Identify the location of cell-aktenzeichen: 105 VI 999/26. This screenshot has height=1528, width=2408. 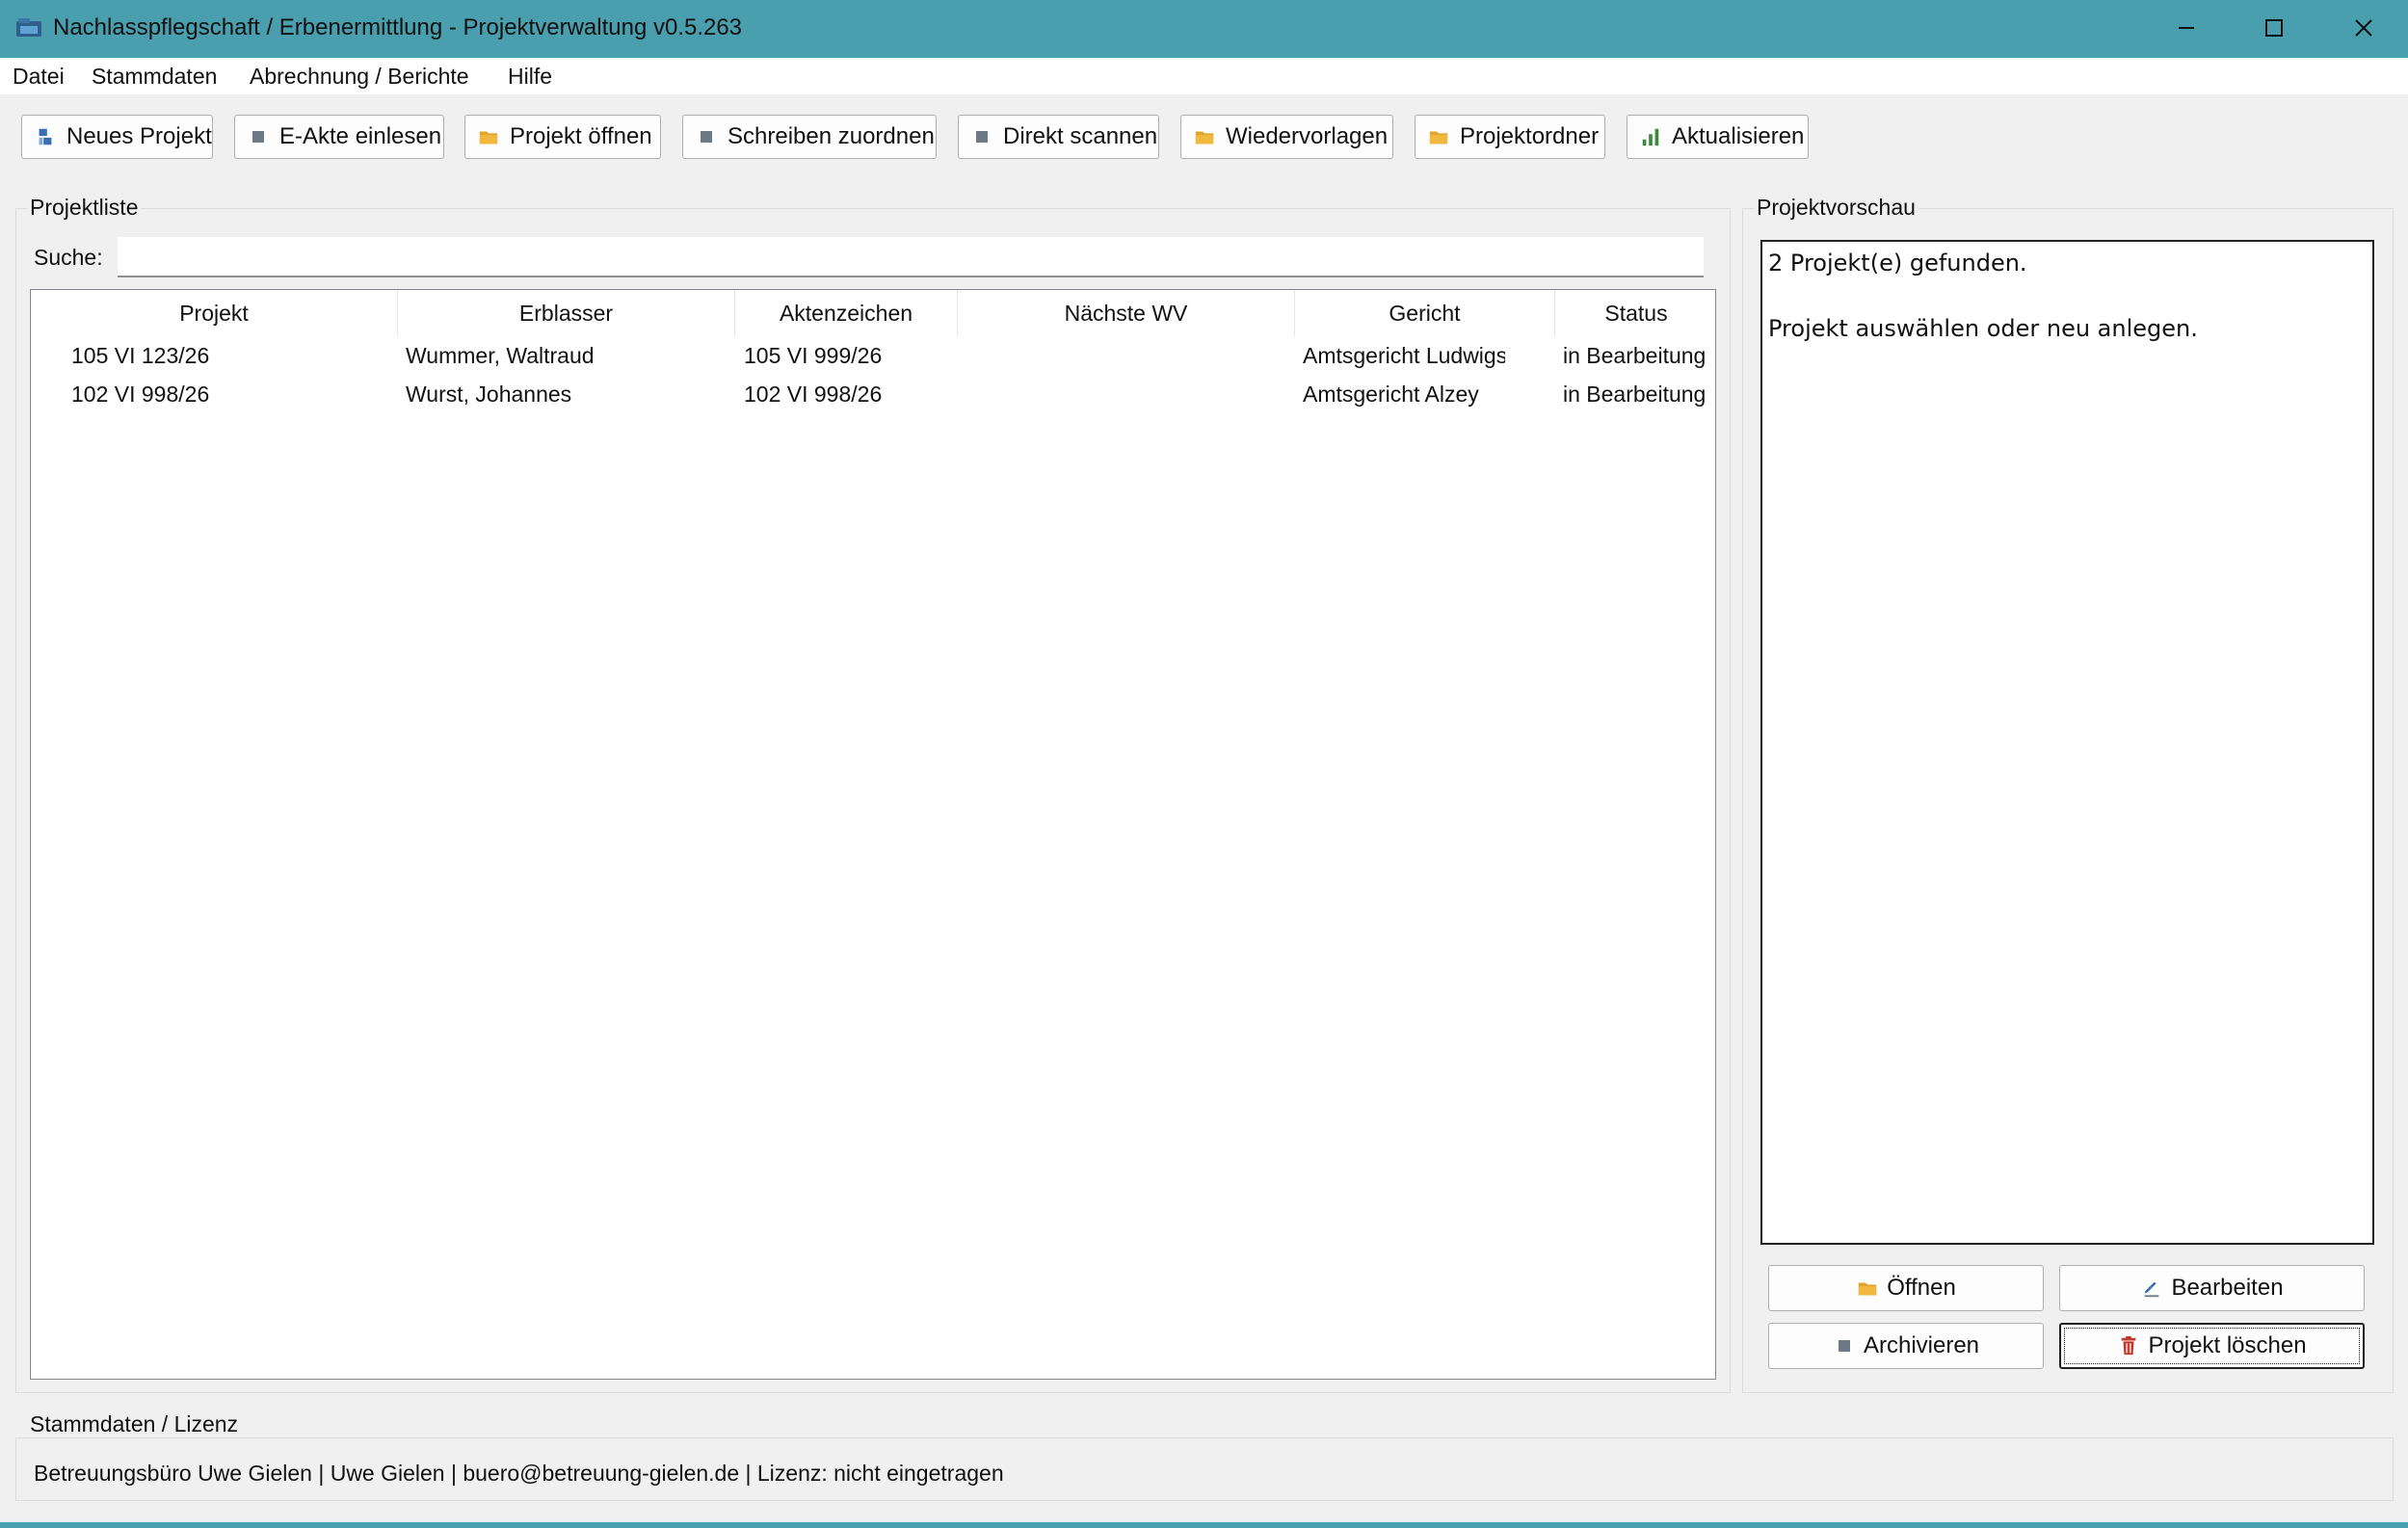
(813, 355).